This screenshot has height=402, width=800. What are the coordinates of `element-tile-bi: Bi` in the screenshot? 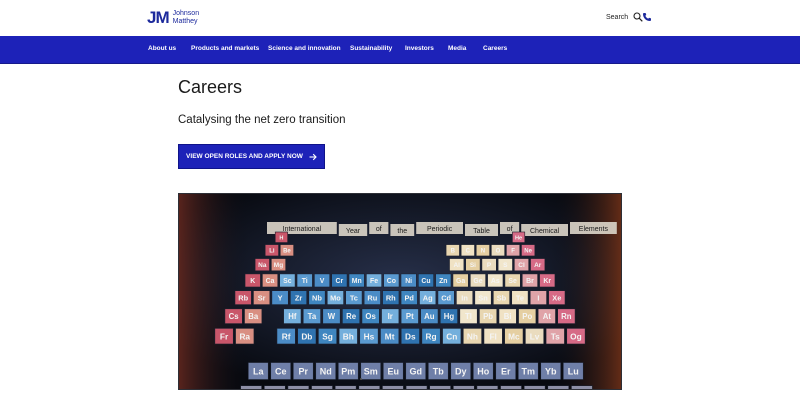 It's located at (507, 316).